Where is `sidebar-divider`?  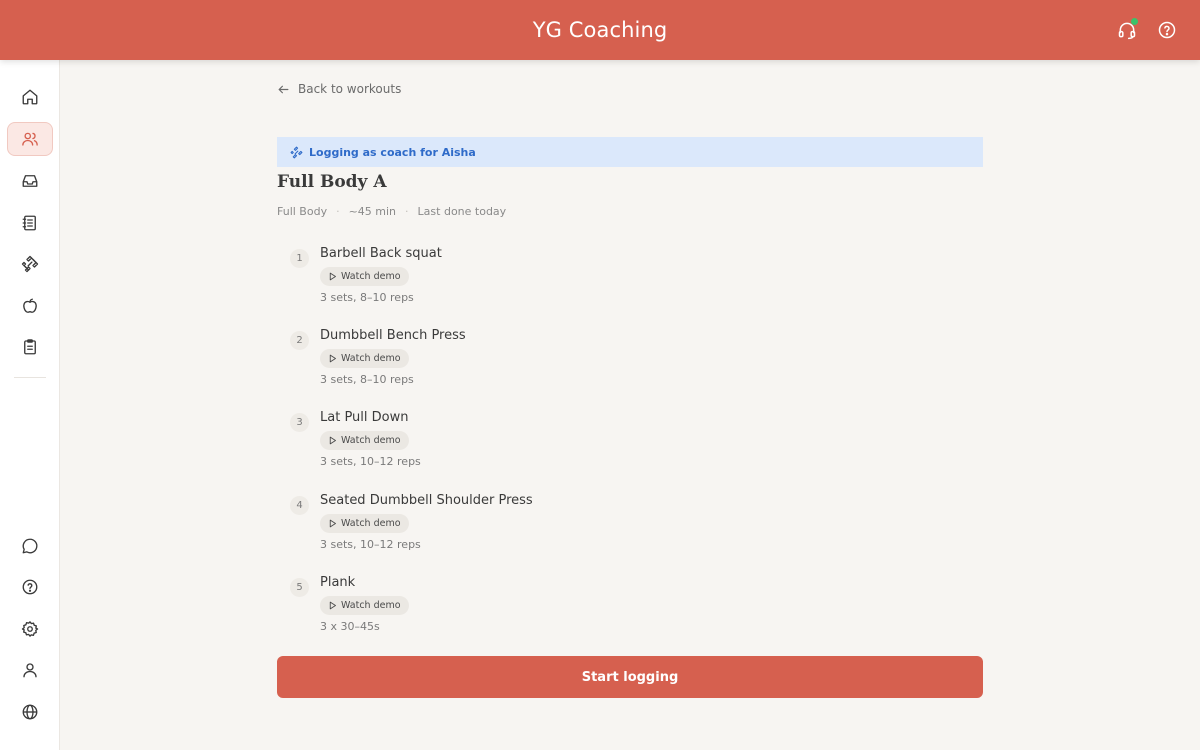
sidebar-divider is located at coordinates (30, 377).